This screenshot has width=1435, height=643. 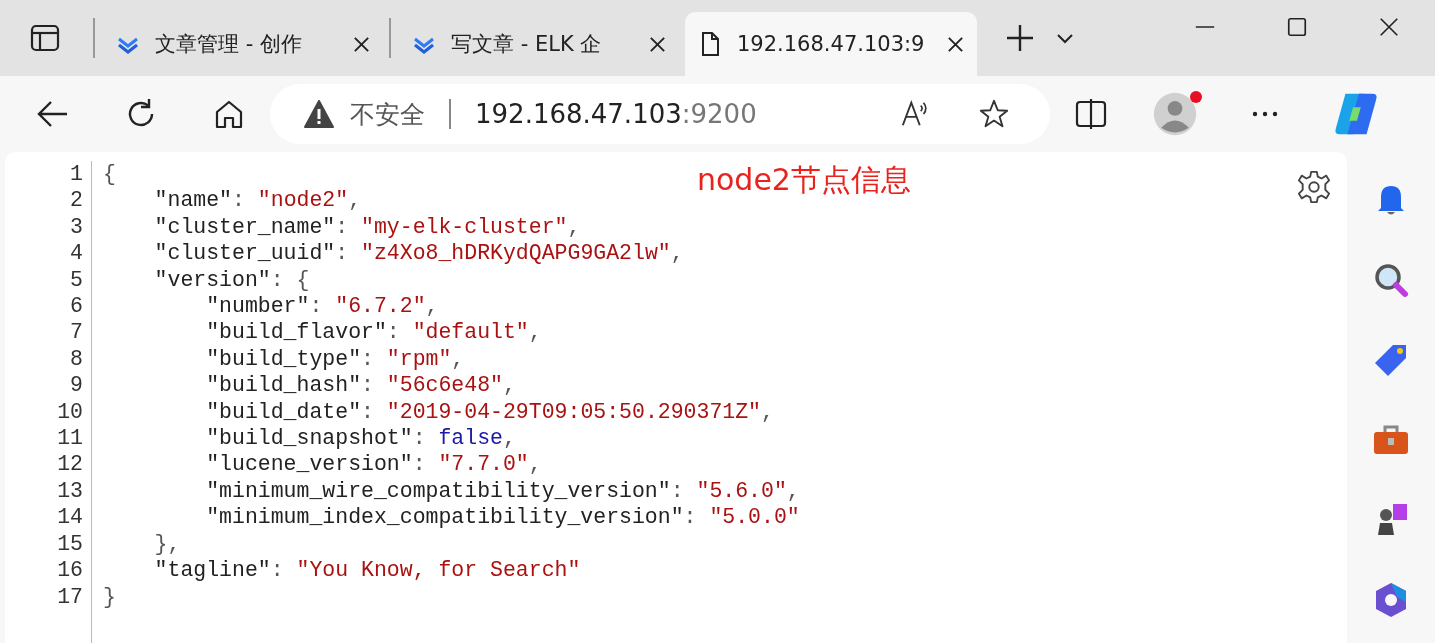 What do you see at coordinates (109, 596) in the screenshot?
I see `code-line: }` at bounding box center [109, 596].